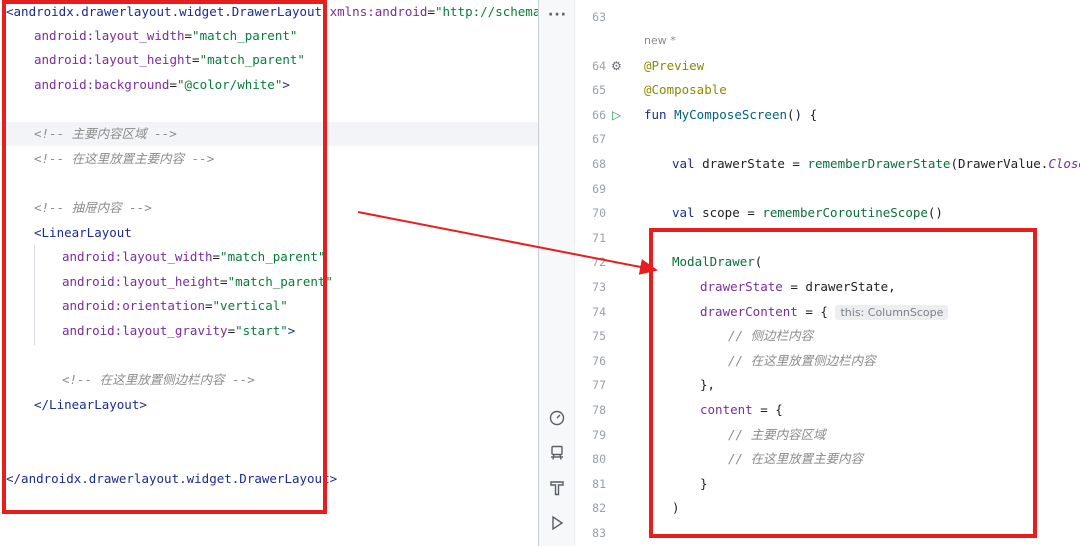  I want to click on kotlin-token: @Composable, so click(685, 89).